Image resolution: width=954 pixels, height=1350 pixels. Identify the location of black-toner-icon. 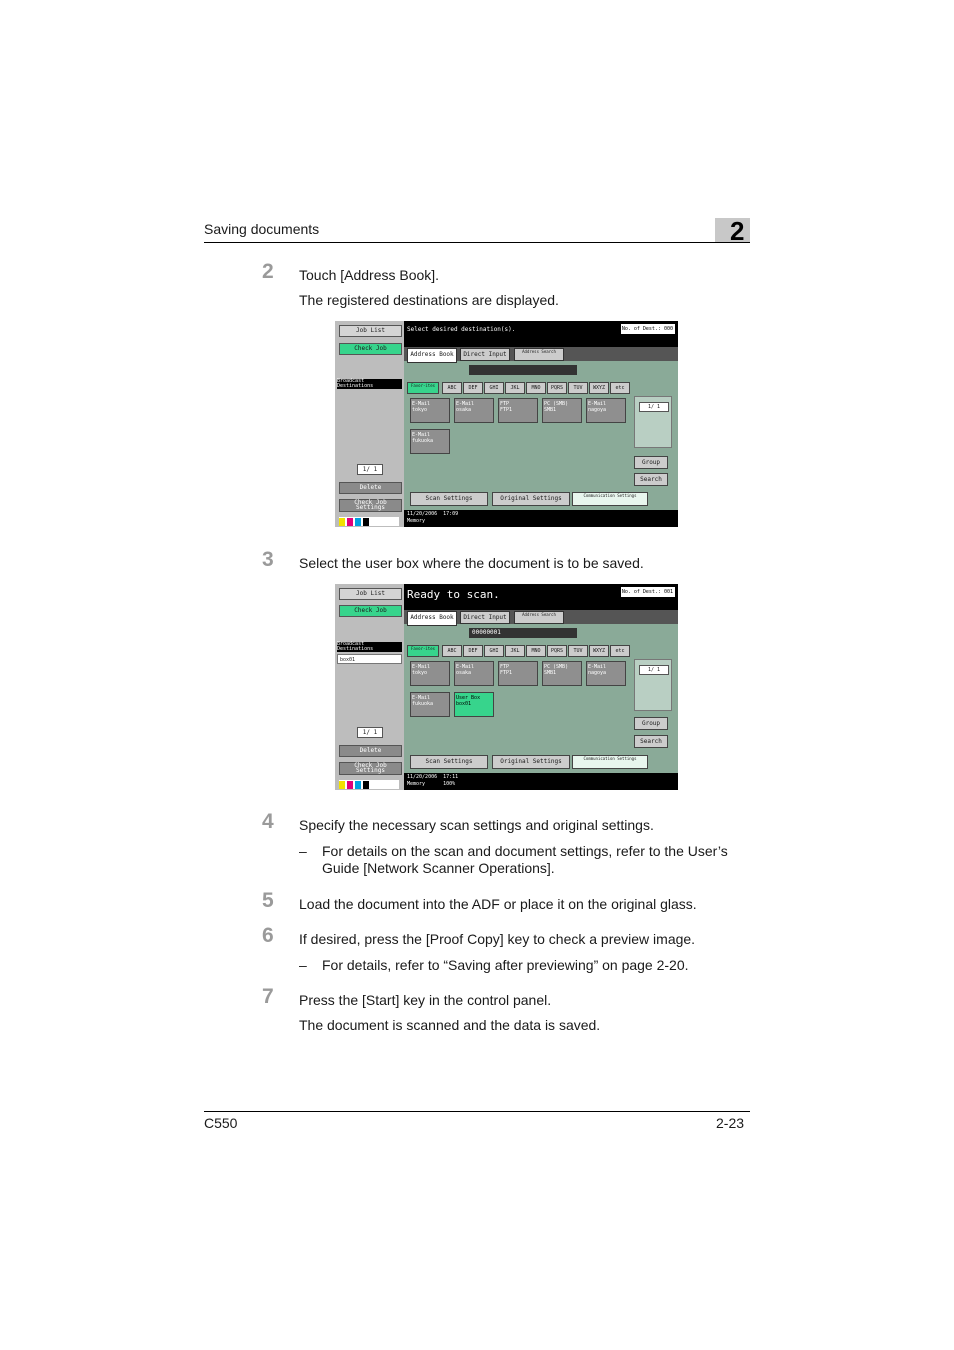
(366, 784).